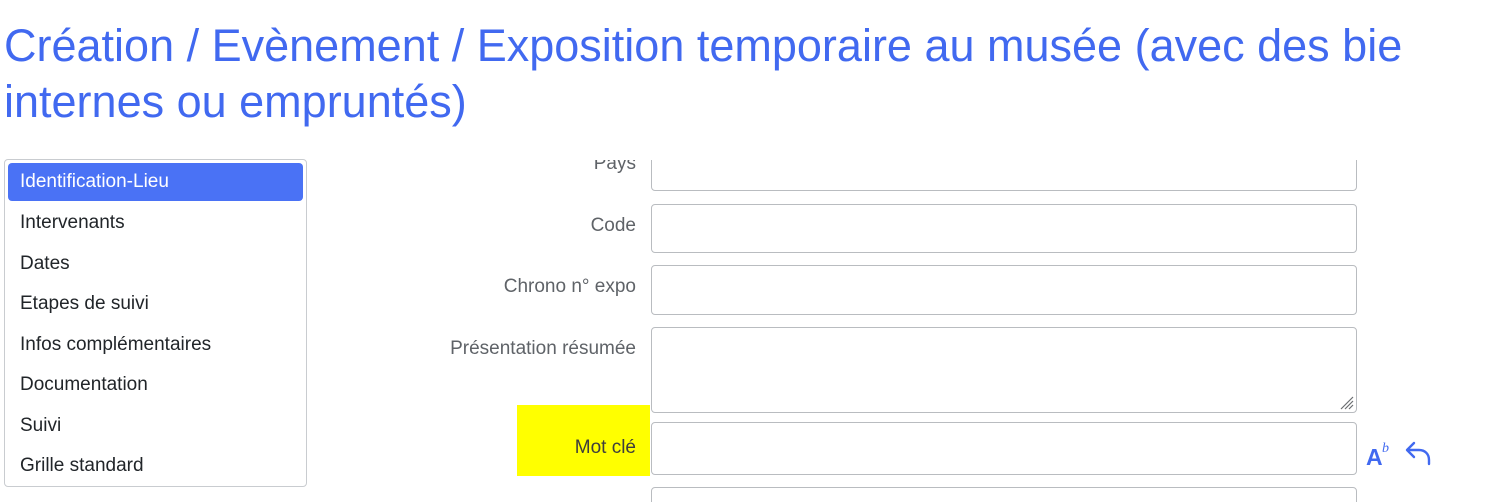 This screenshot has height=502, width=1494. What do you see at coordinates (1374, 455) in the screenshot?
I see `svg-text: A` at bounding box center [1374, 455].